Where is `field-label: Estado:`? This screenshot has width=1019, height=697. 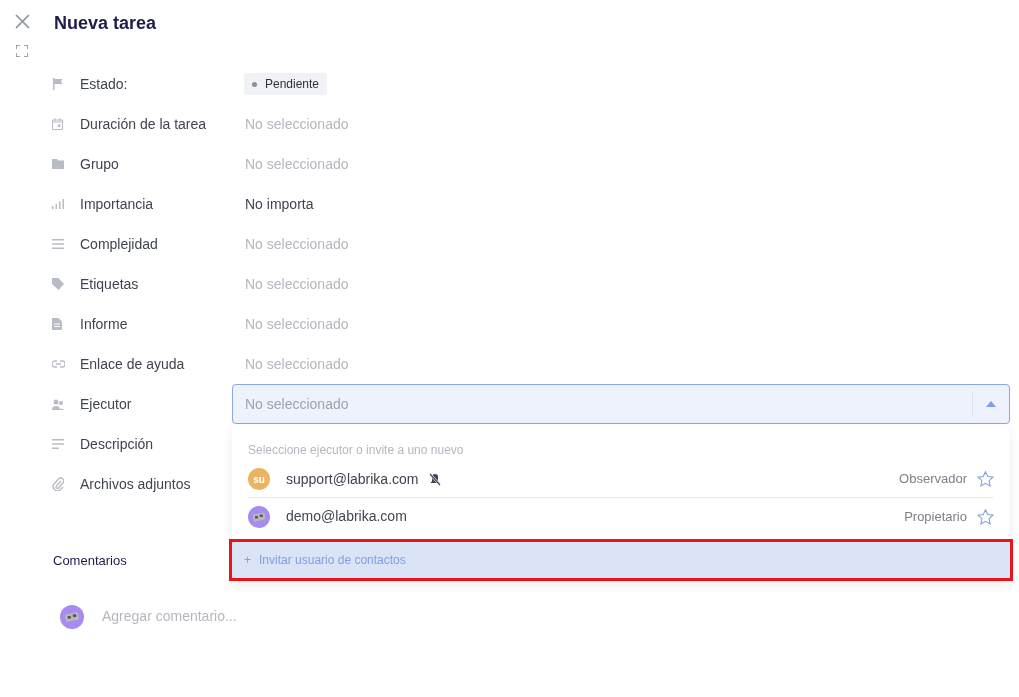
field-label: Estado: is located at coordinates (104, 84).